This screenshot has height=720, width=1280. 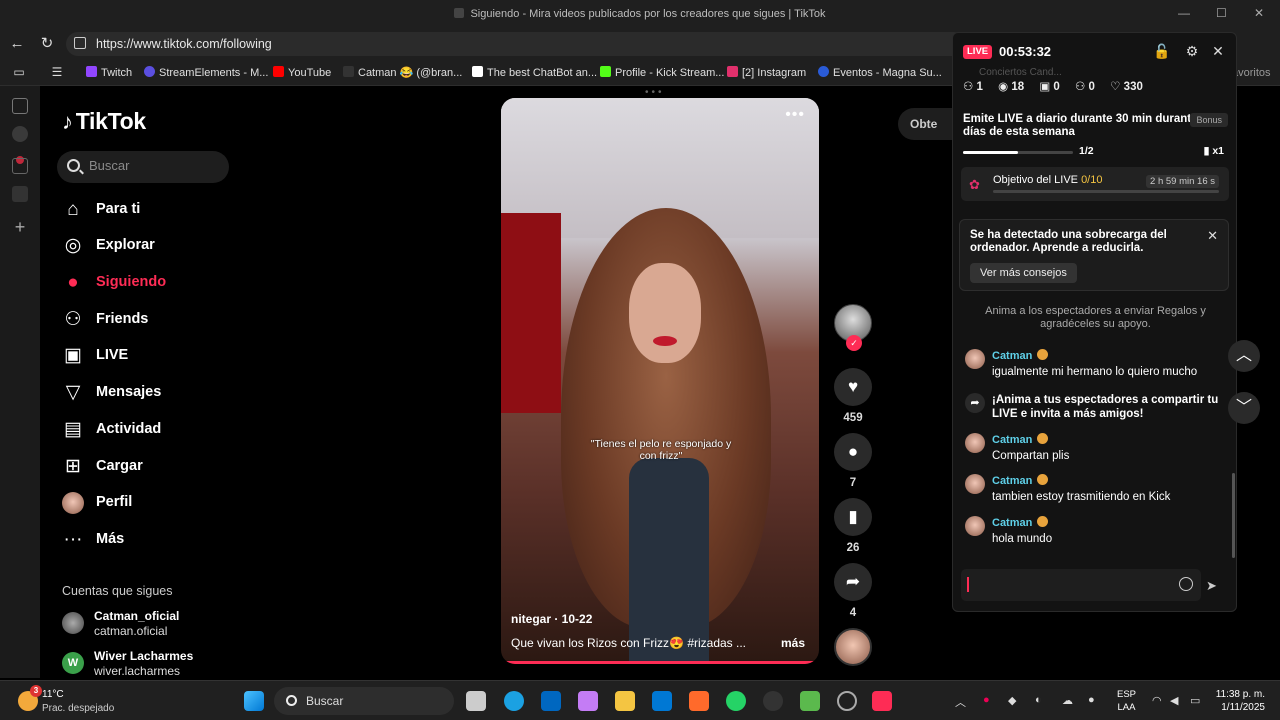 I want to click on language-indicator: ESP LAA, so click(x=1126, y=701).